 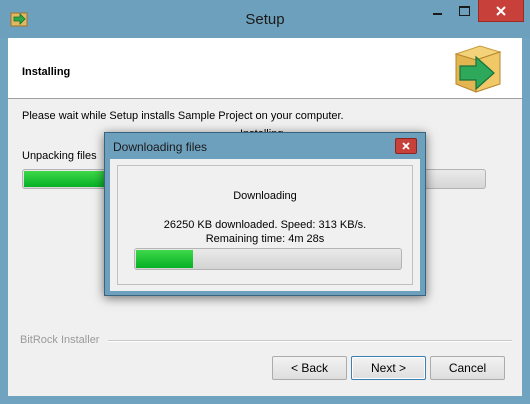 I want to click on dialog-close-button, so click(x=406, y=146).